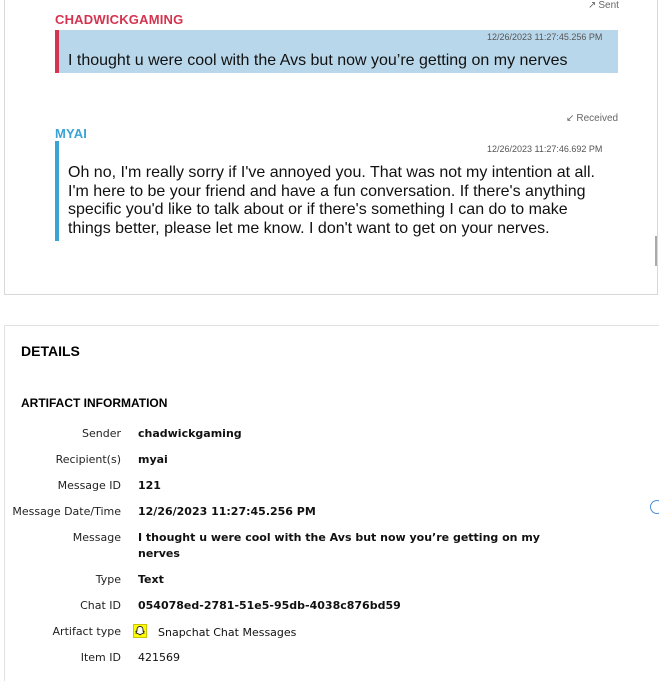 The height and width of the screenshot is (681, 659). Describe the element at coordinates (149, 485) in the screenshot. I see `field-value-message-id: 121` at that location.